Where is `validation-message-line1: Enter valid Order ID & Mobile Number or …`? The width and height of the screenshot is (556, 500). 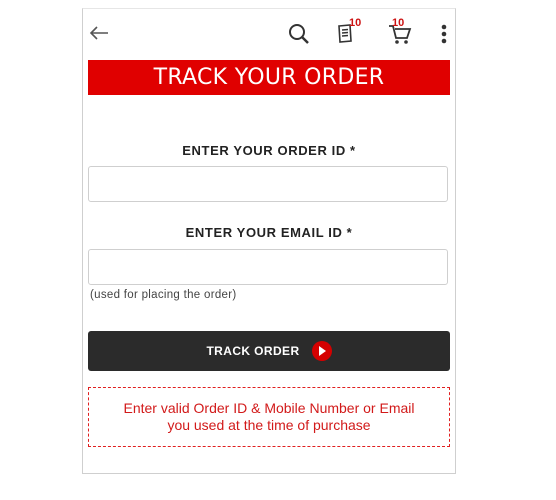 validation-message-line1: Enter valid Order ID & Mobile Number or … is located at coordinates (269, 408).